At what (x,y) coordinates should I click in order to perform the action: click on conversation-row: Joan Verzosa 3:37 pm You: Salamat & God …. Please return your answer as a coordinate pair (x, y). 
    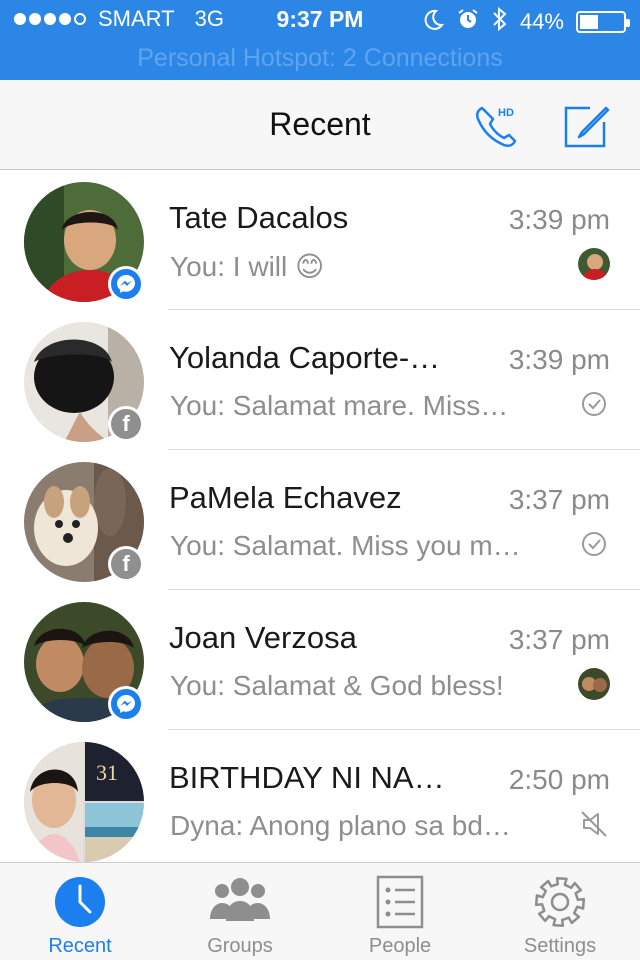
    Looking at the image, I should click on (320, 660).